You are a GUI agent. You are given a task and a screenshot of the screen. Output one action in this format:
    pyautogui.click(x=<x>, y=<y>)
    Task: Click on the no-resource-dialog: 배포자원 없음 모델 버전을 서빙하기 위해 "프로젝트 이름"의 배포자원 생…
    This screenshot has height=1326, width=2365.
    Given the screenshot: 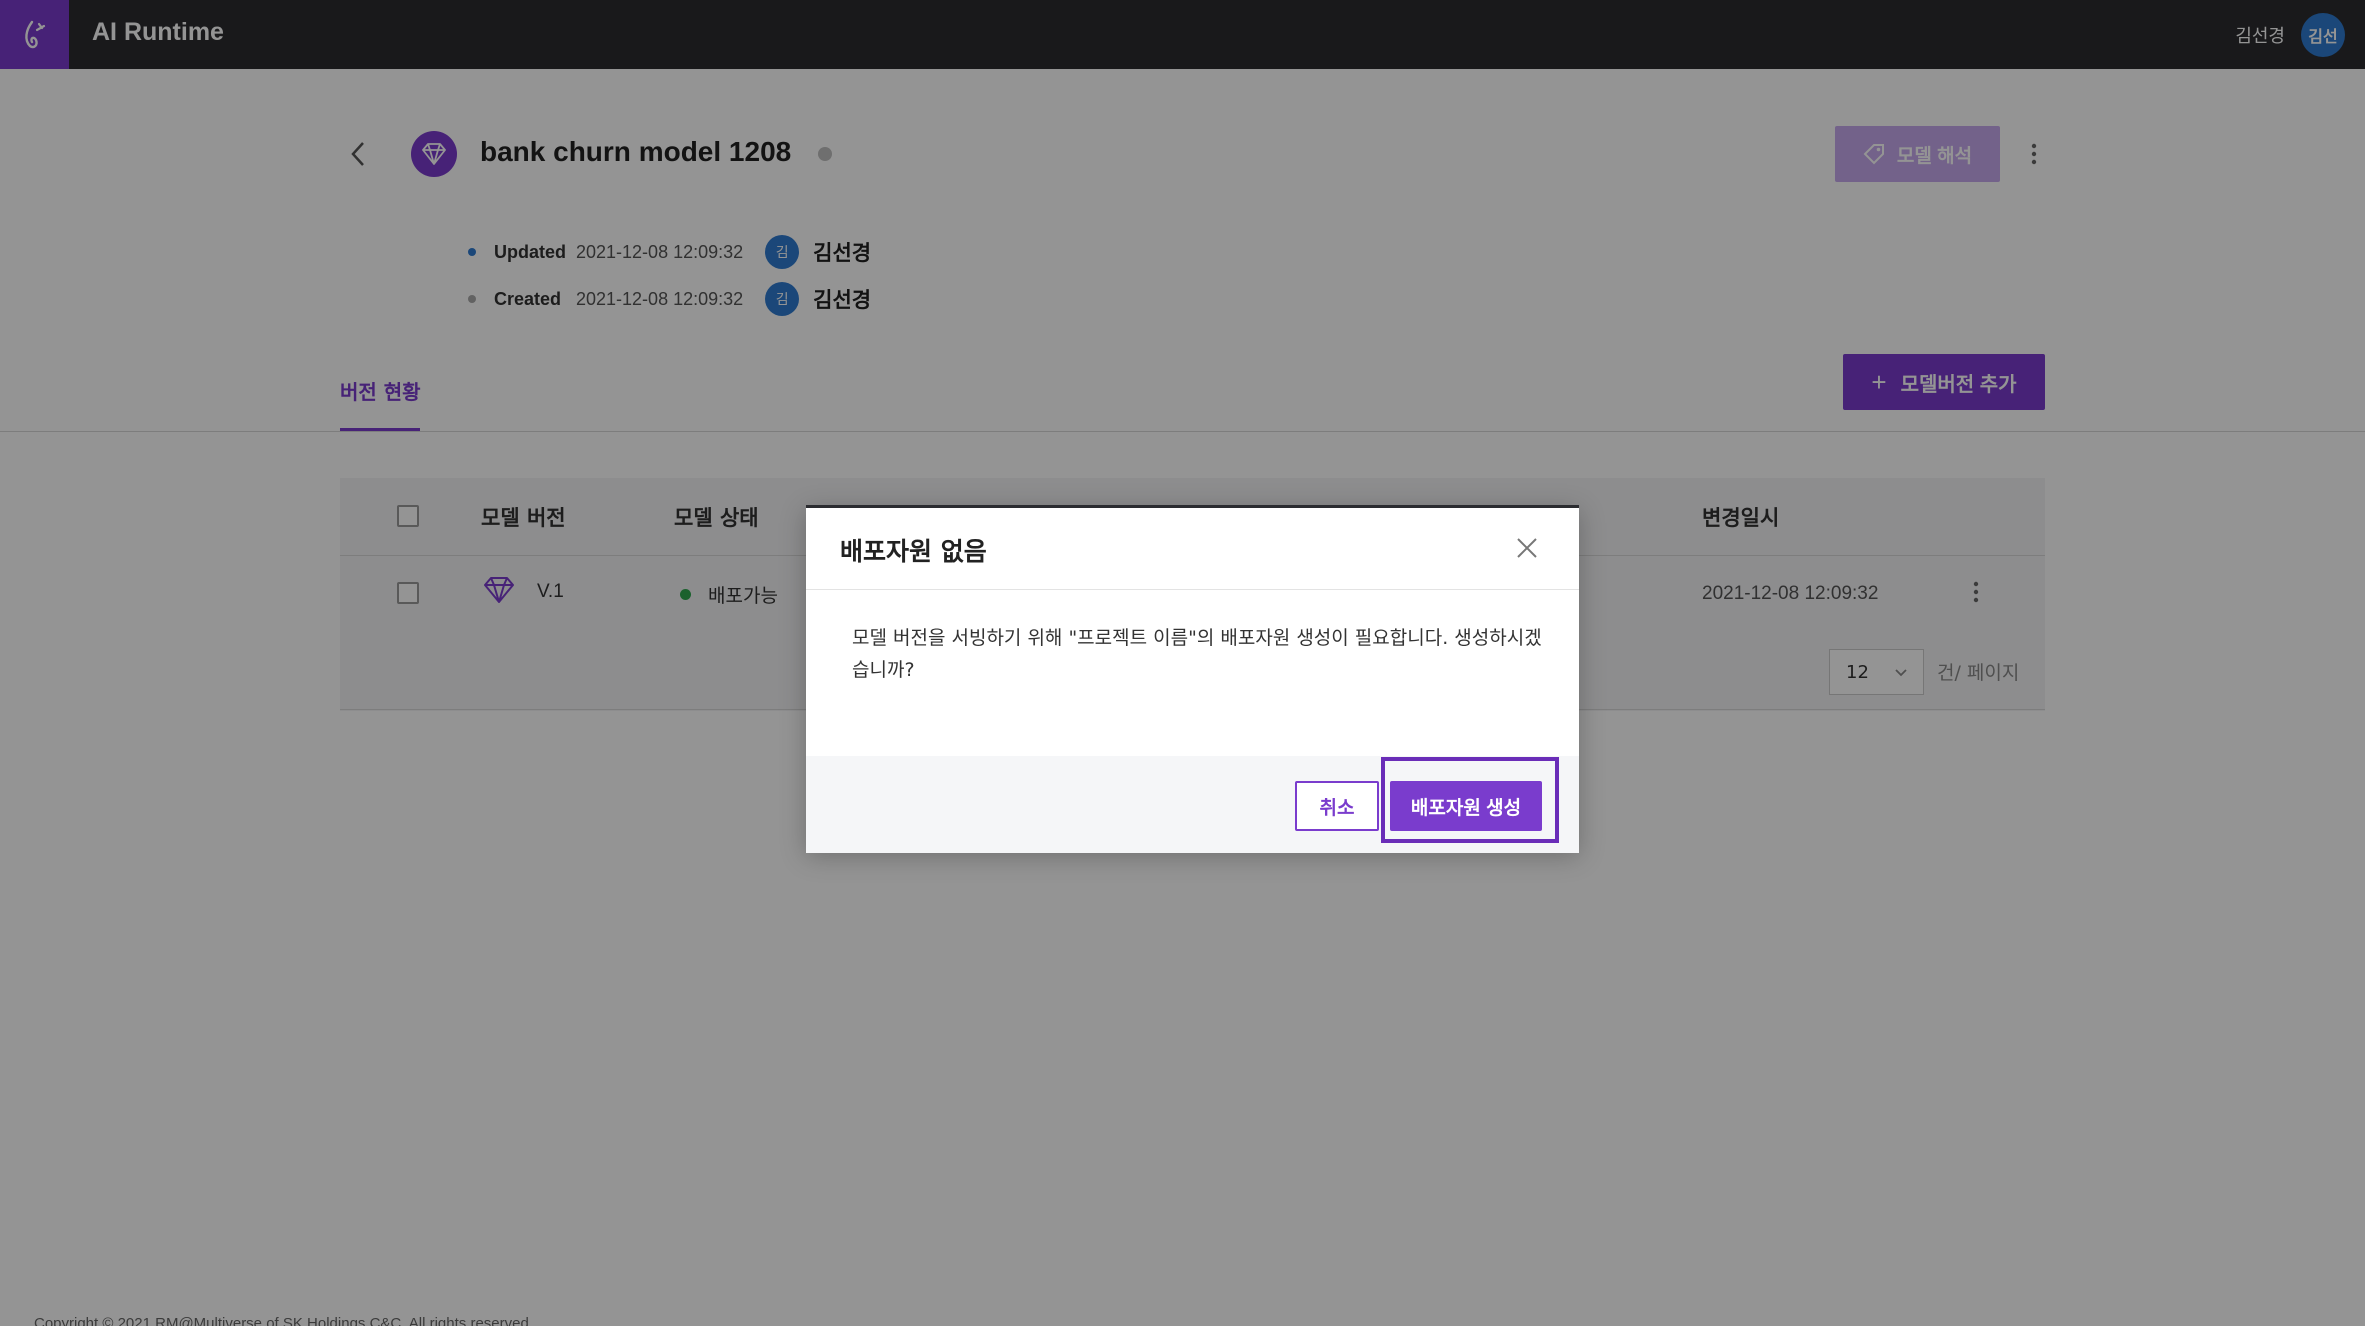 What is the action you would take?
    pyautogui.click(x=1192, y=679)
    